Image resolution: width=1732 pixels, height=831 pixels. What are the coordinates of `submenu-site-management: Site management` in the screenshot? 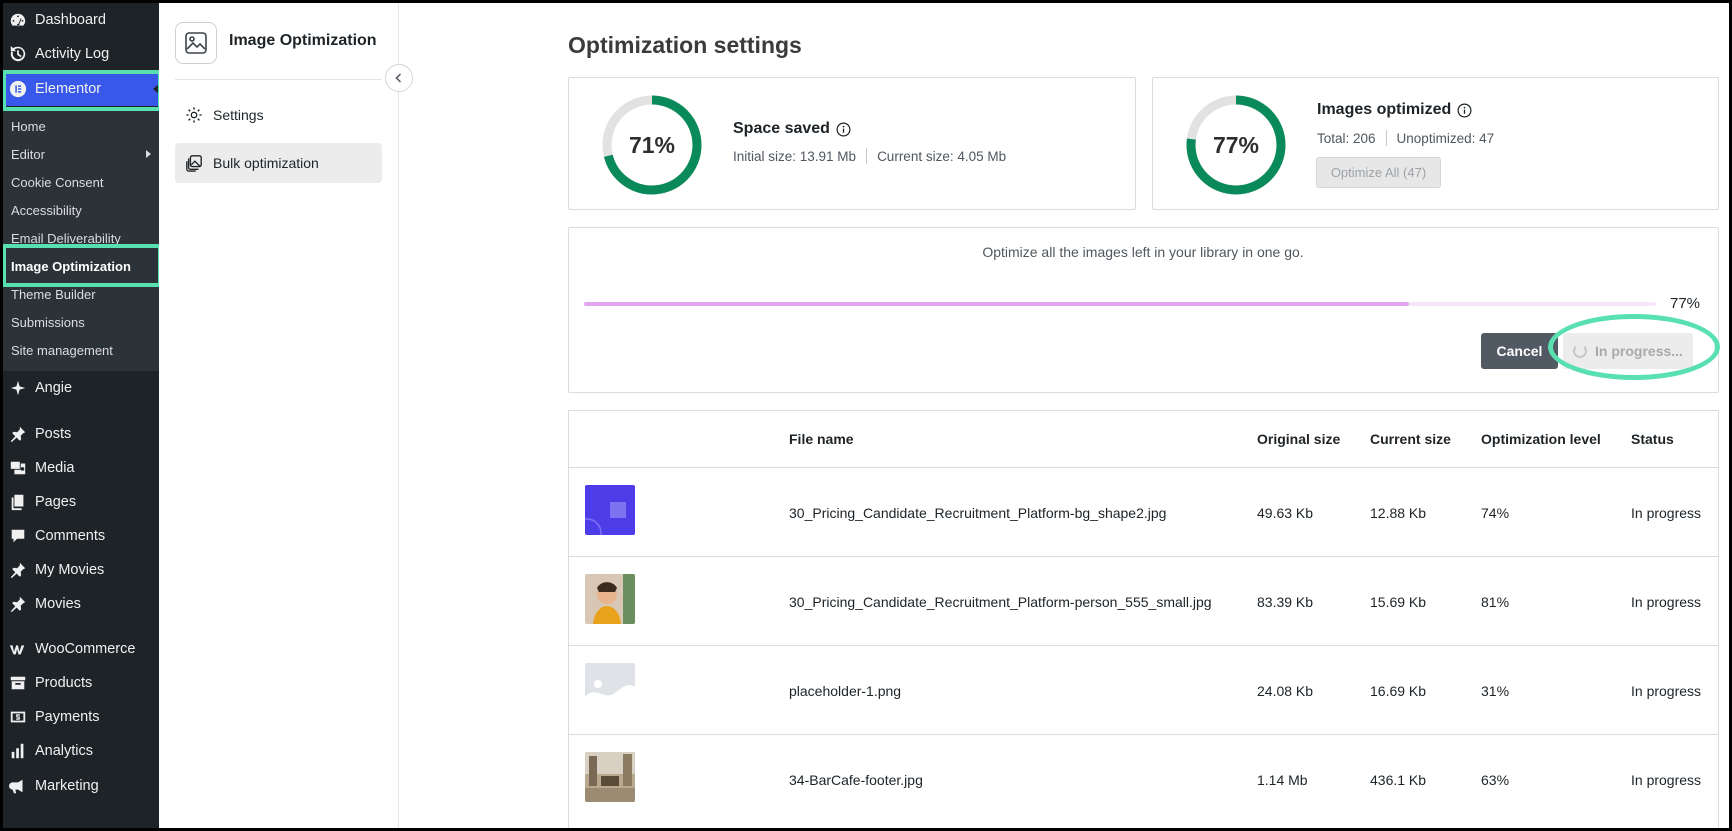 It's located at (81, 350).